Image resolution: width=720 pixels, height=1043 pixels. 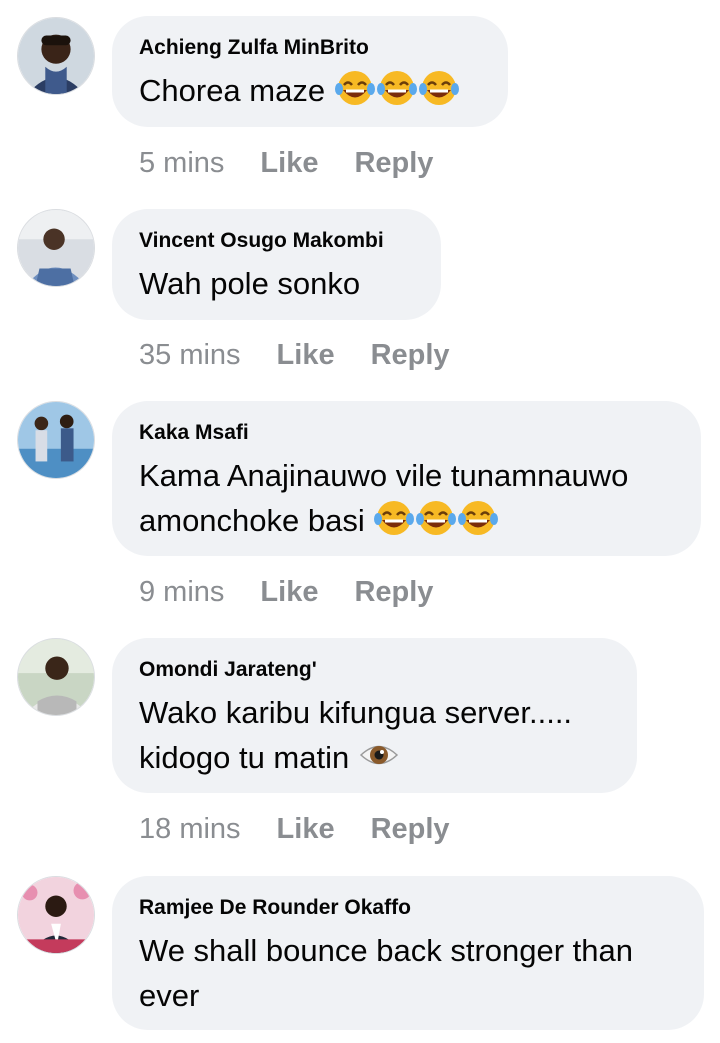 I want to click on comment-timestamp: 18 mins, so click(x=190, y=829).